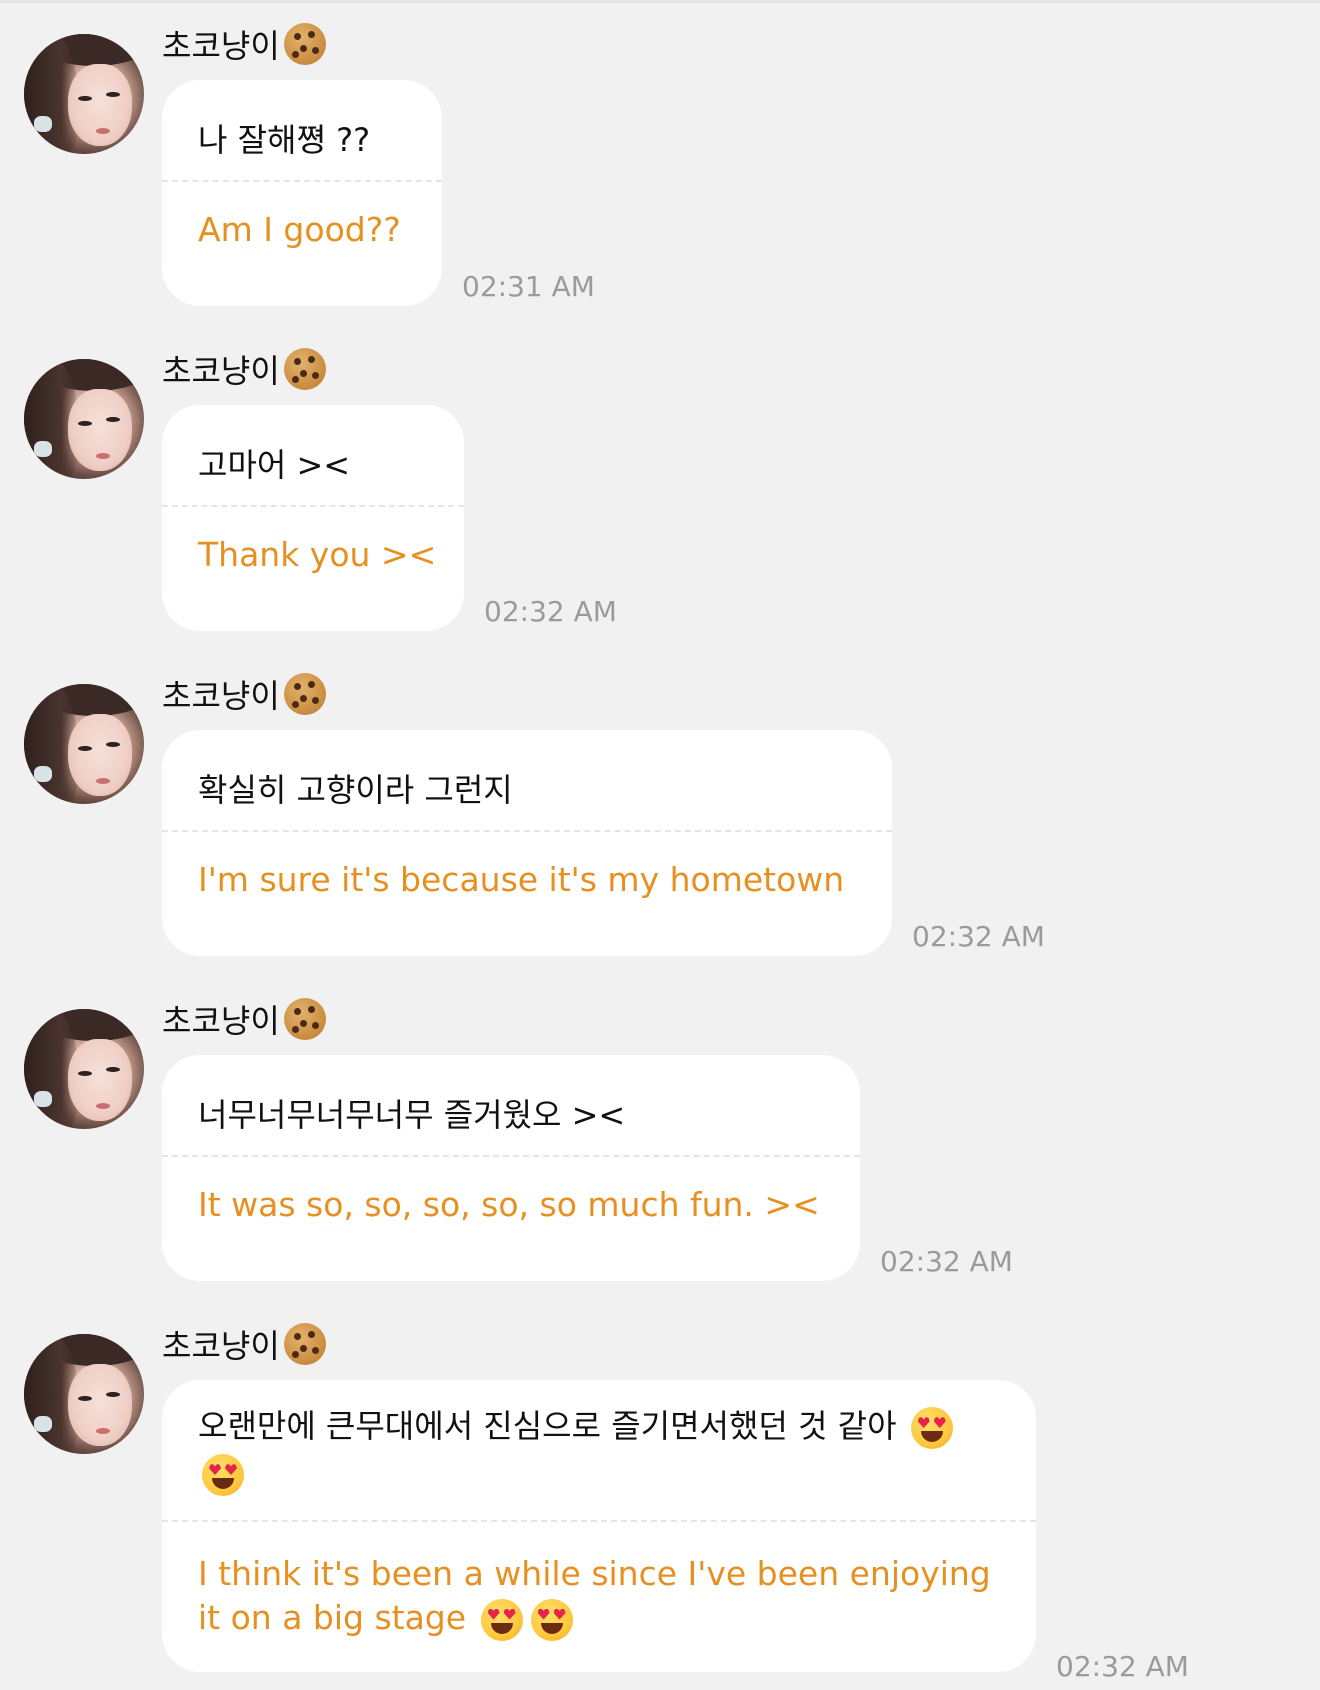  I want to click on original-text: 확실히 고향이라 그런지, so click(355, 790).